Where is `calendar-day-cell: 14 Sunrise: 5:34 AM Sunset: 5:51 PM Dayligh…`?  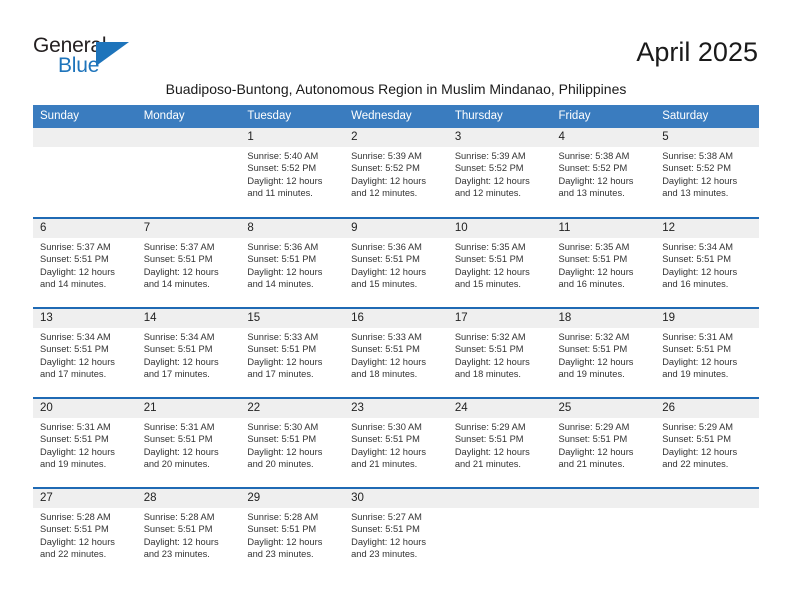 calendar-day-cell: 14 Sunrise: 5:34 AM Sunset: 5:51 PM Dayligh… is located at coordinates (188, 352).